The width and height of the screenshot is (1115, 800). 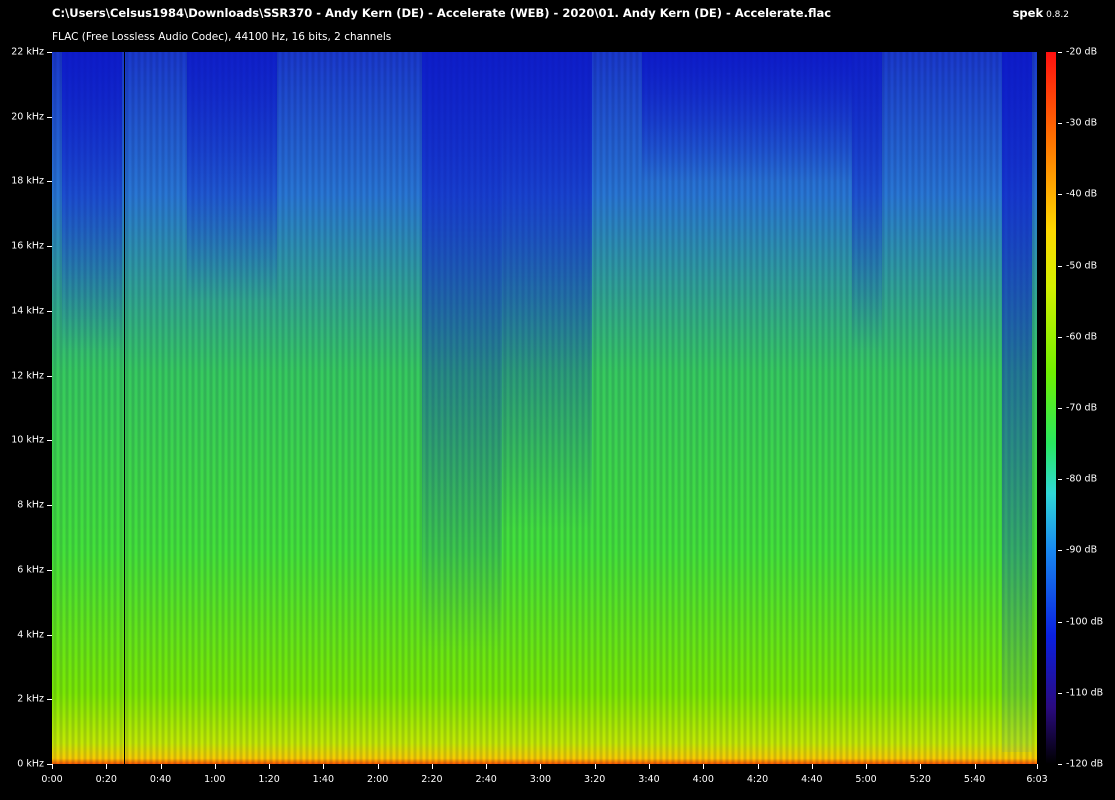 What do you see at coordinates (812, 779) in the screenshot?
I see `time-tick-label: 4:40` at bounding box center [812, 779].